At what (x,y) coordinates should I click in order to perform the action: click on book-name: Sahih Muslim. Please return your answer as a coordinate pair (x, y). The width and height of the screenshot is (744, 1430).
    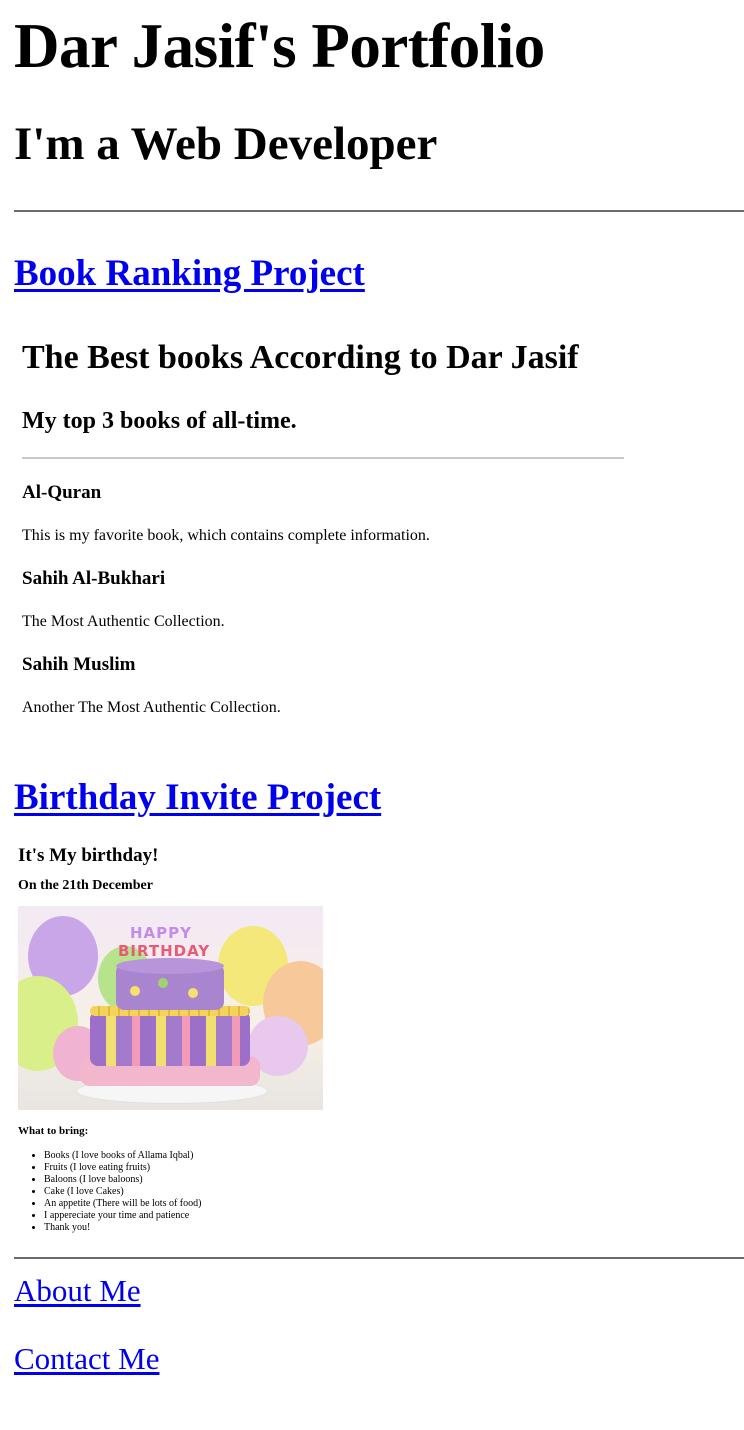
    Looking at the image, I should click on (79, 664).